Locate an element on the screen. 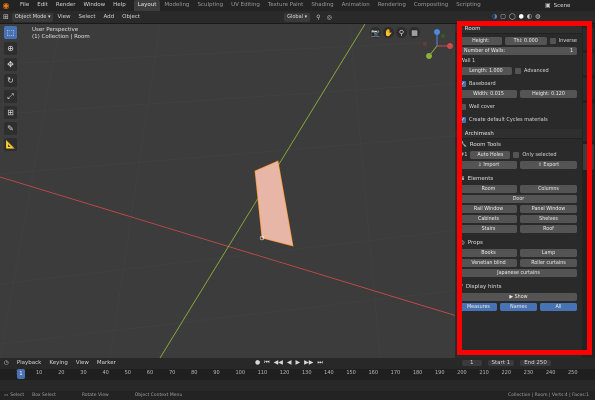 The image size is (595, 400). tab-create: Create is located at coordinates (588, 157).